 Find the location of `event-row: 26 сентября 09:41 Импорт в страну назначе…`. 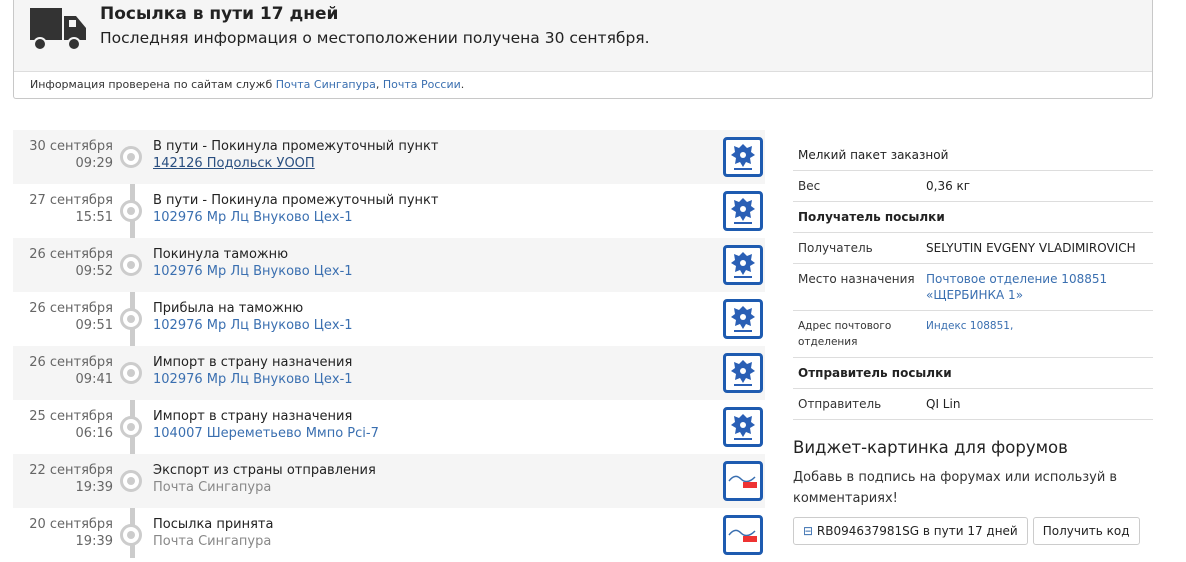

event-row: 26 сентября 09:41 Импорт в страну назначе… is located at coordinates (389, 373).